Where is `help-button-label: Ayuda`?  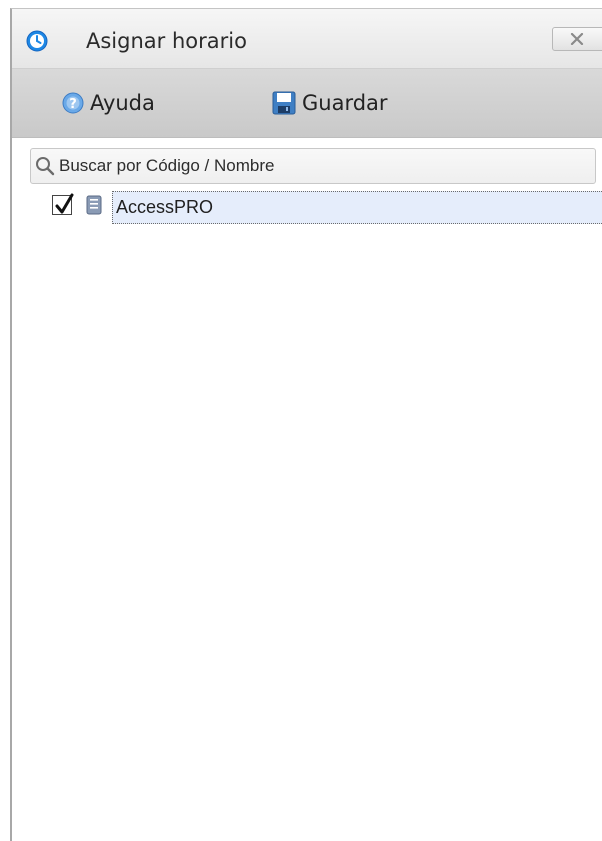
help-button-label: Ayuda is located at coordinates (122, 103).